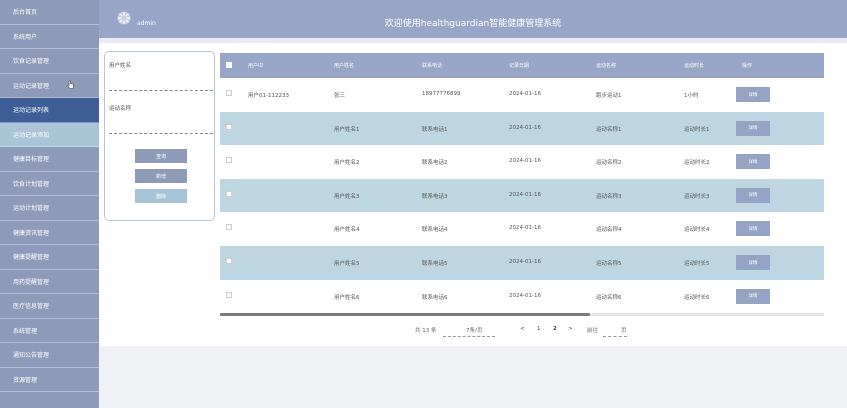  I want to click on table-row: 用户姓名2 联系电话2 2024-01-16 运动名称2 运动时长2 详情, so click(522, 162).